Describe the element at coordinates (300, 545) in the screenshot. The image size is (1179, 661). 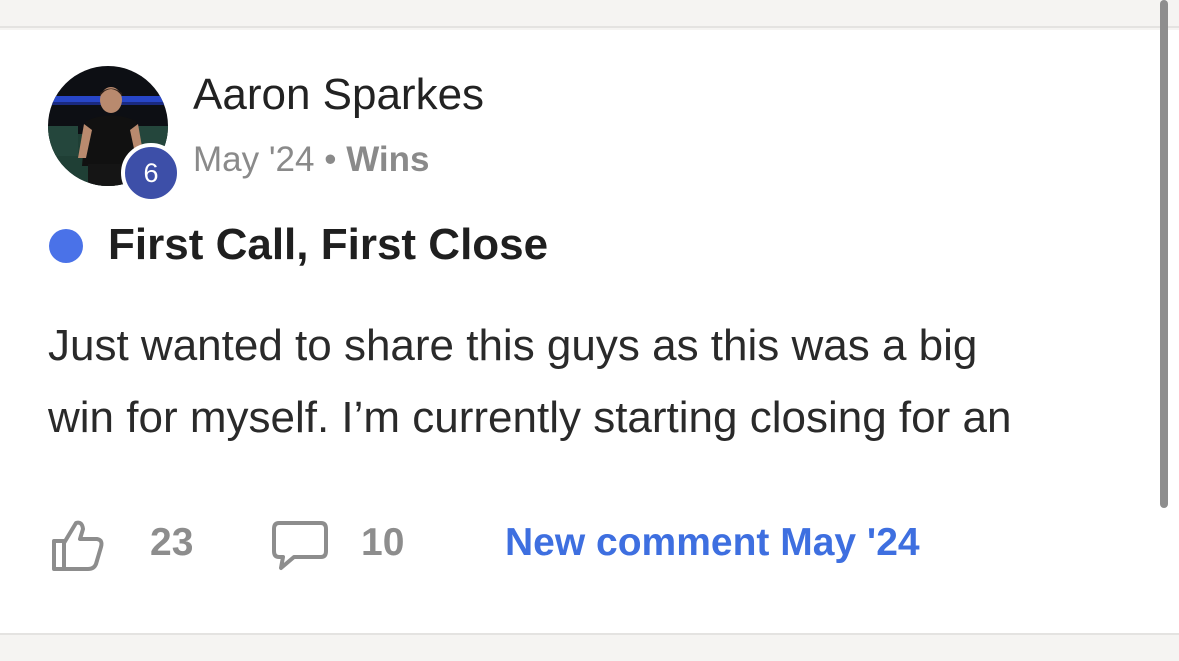
I see `comment-bubble-icon` at that location.